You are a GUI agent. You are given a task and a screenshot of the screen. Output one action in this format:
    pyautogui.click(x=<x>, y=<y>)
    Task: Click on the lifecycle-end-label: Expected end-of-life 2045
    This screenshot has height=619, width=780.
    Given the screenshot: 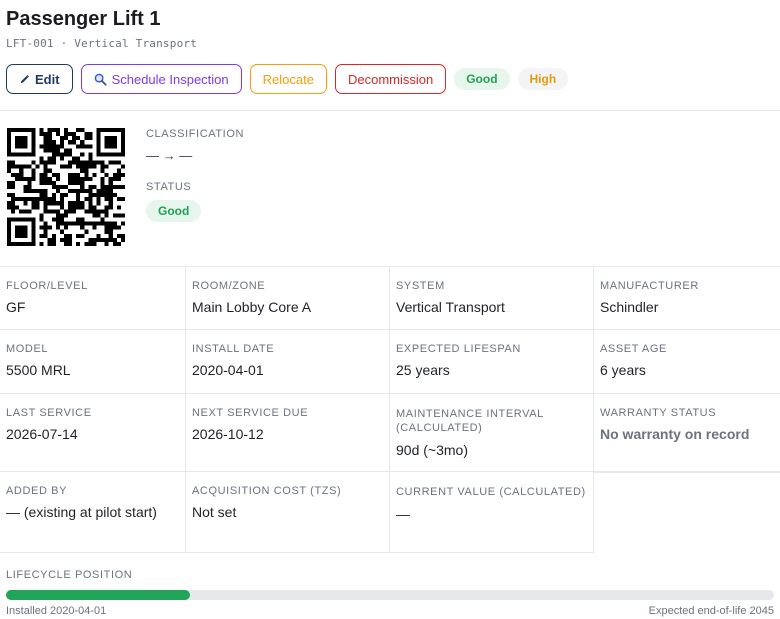 What is the action you would take?
    pyautogui.click(x=711, y=611)
    